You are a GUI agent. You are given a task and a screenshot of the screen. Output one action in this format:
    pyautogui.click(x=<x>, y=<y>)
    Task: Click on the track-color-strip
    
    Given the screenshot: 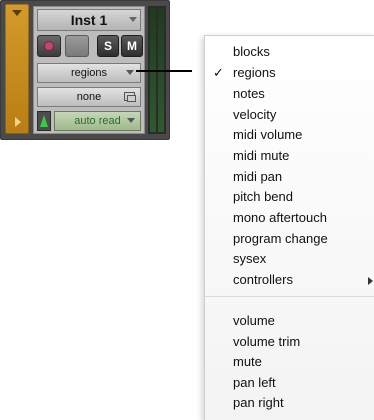 What is the action you would take?
    pyautogui.click(x=17, y=69)
    